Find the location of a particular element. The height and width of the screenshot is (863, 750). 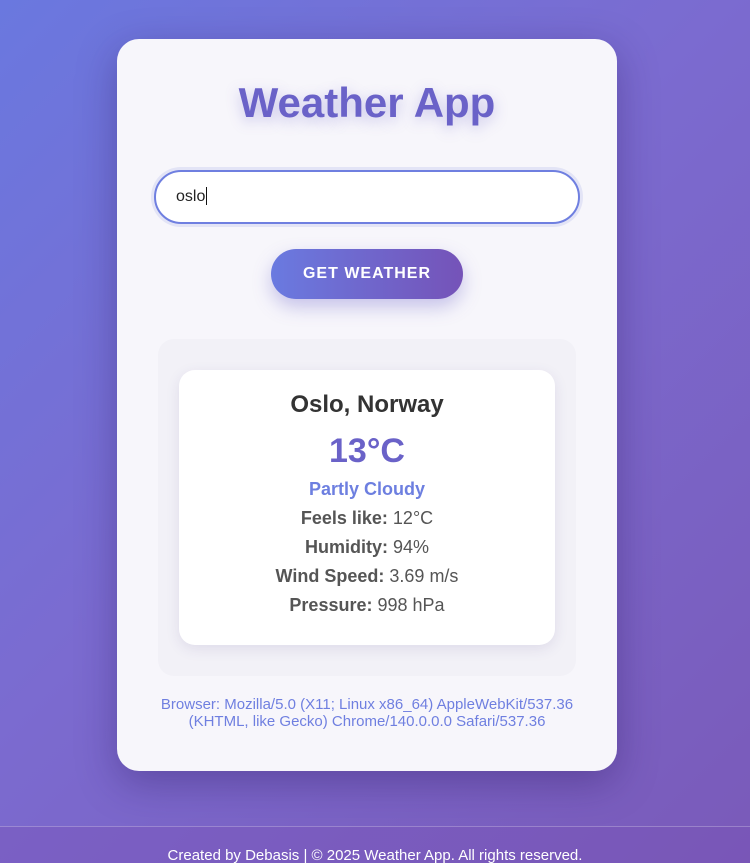

wind-speed-row: Wind Speed: 3.69 m/s is located at coordinates (367, 576).